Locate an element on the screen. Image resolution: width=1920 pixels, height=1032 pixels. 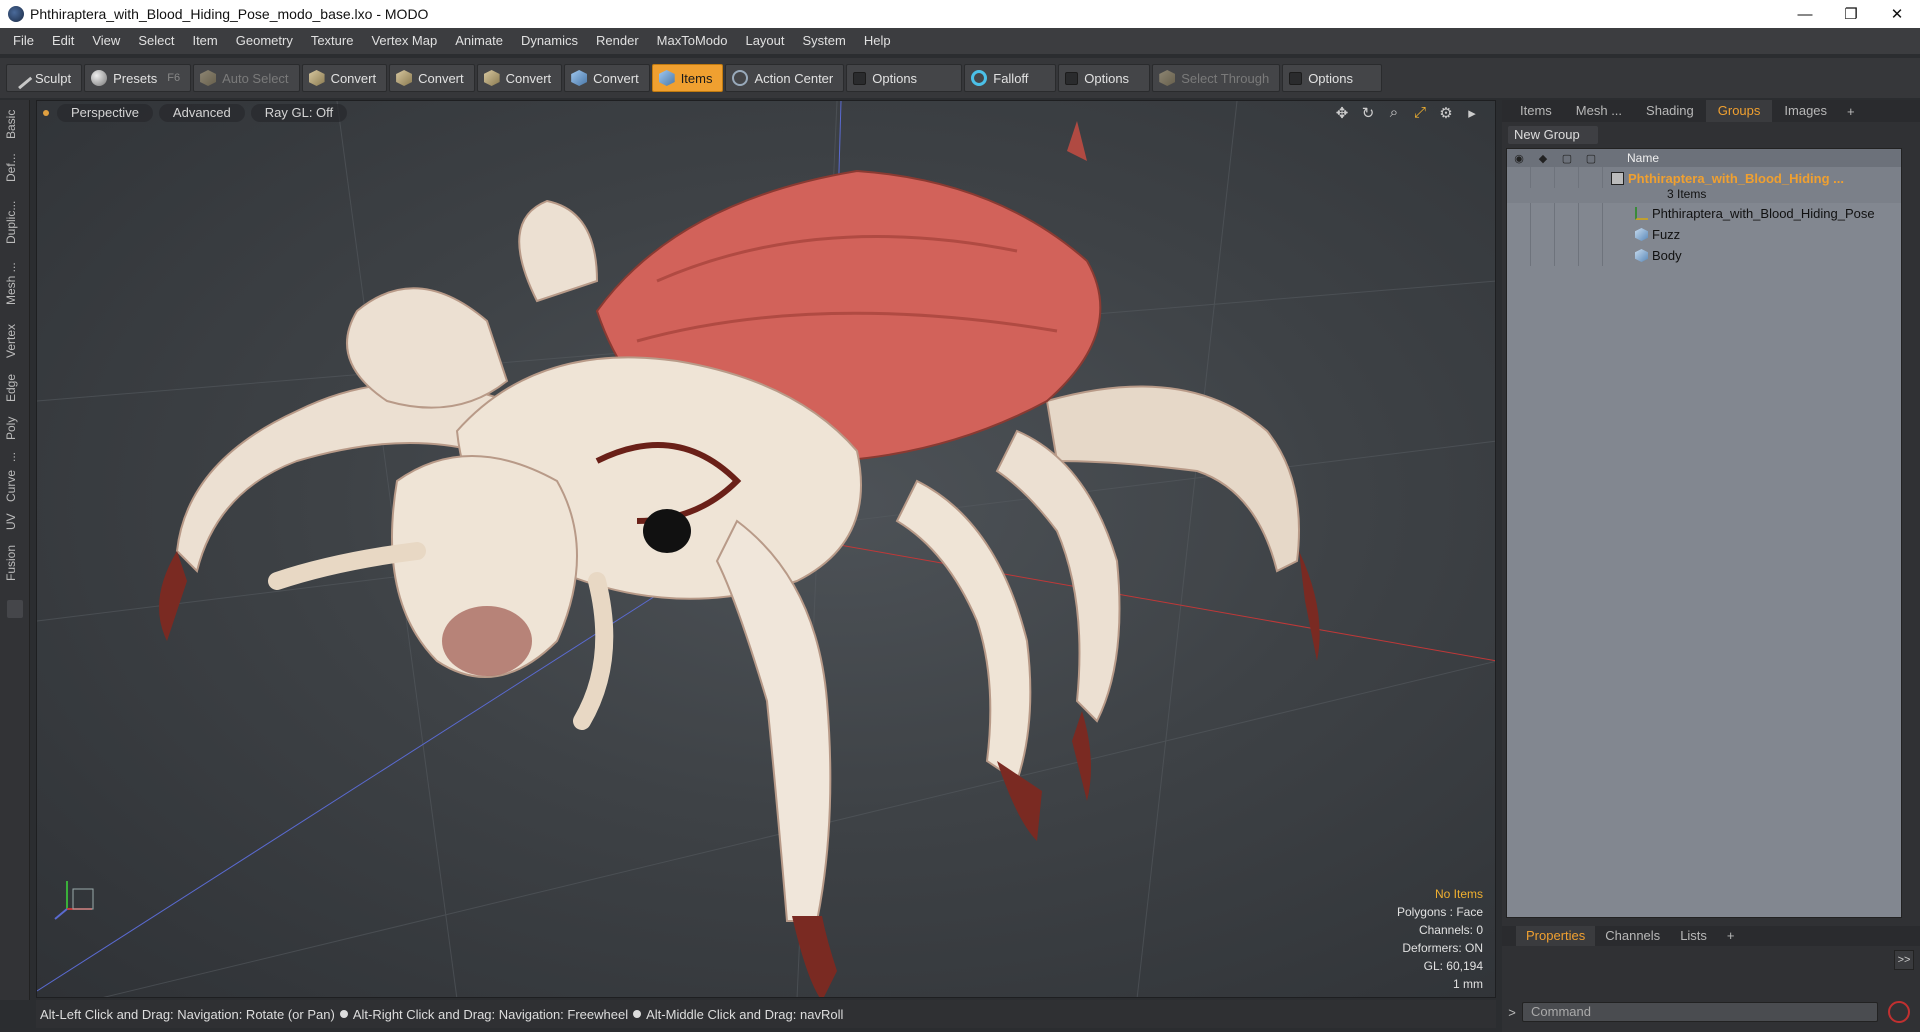
rotate-view-icon: ↻ is located at coordinates (1368, 113).